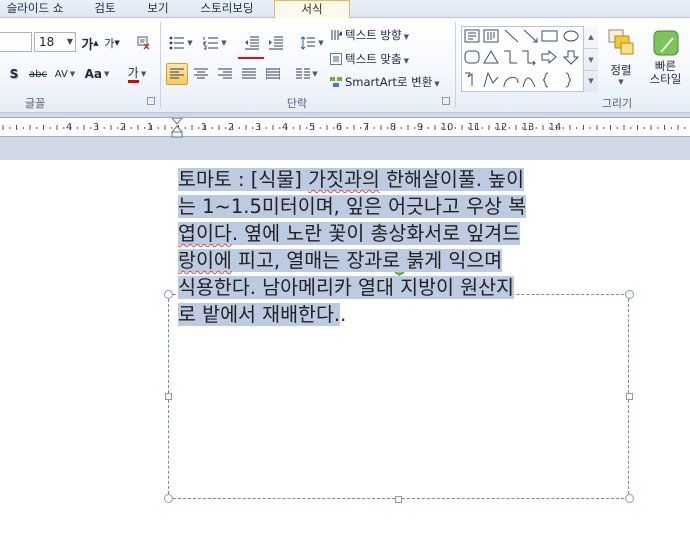  I want to click on font-color-button: 가 ▼, so click(137, 74).